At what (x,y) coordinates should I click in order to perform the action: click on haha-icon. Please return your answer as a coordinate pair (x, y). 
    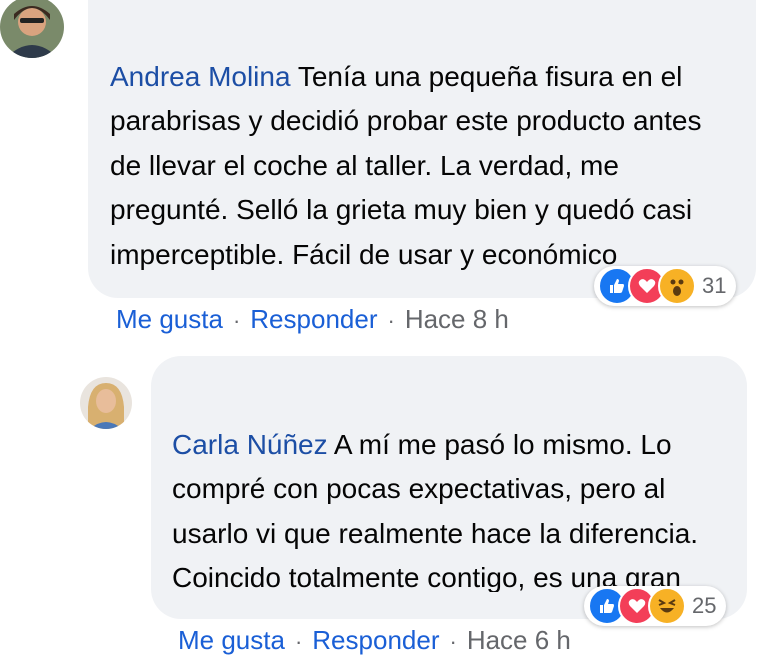
    Looking at the image, I should click on (667, 606).